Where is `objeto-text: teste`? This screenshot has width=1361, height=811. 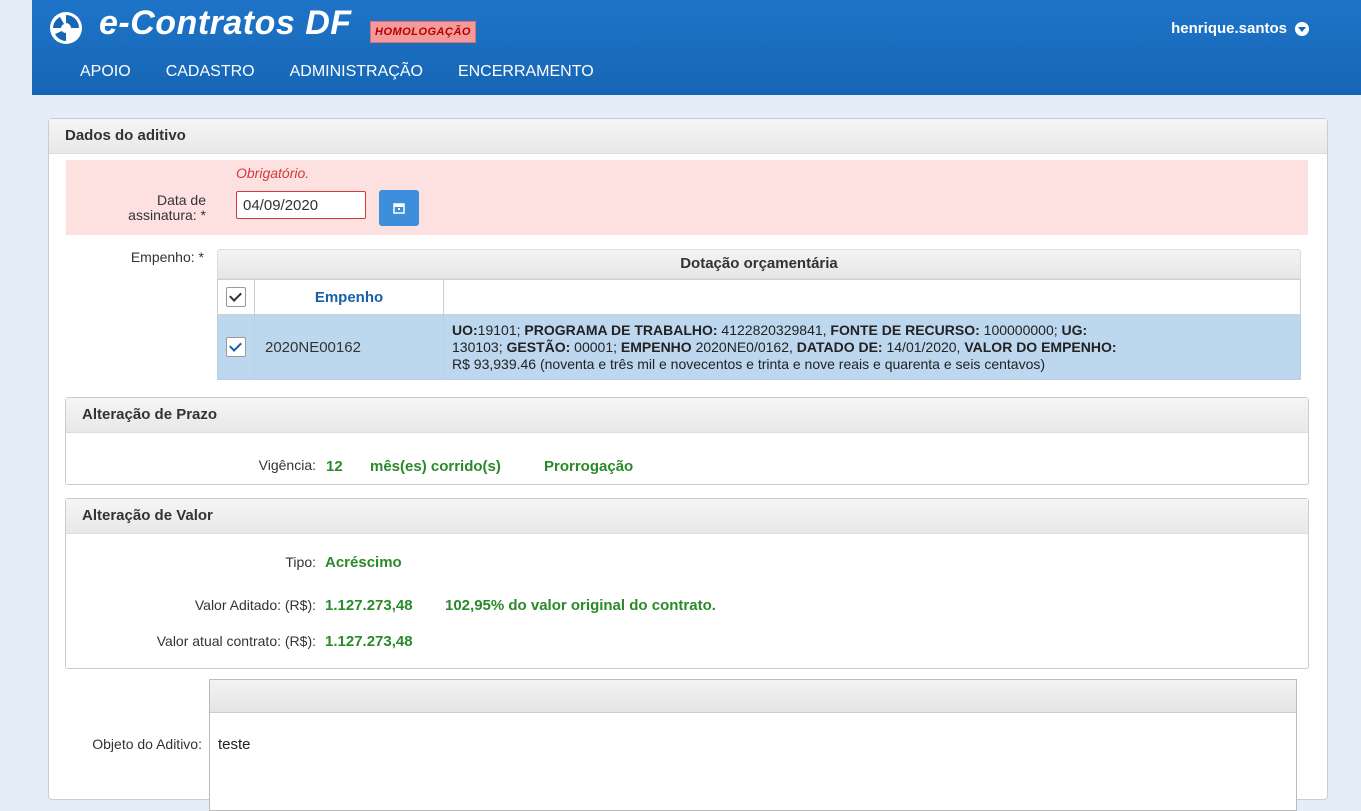 objeto-text: teste is located at coordinates (234, 744).